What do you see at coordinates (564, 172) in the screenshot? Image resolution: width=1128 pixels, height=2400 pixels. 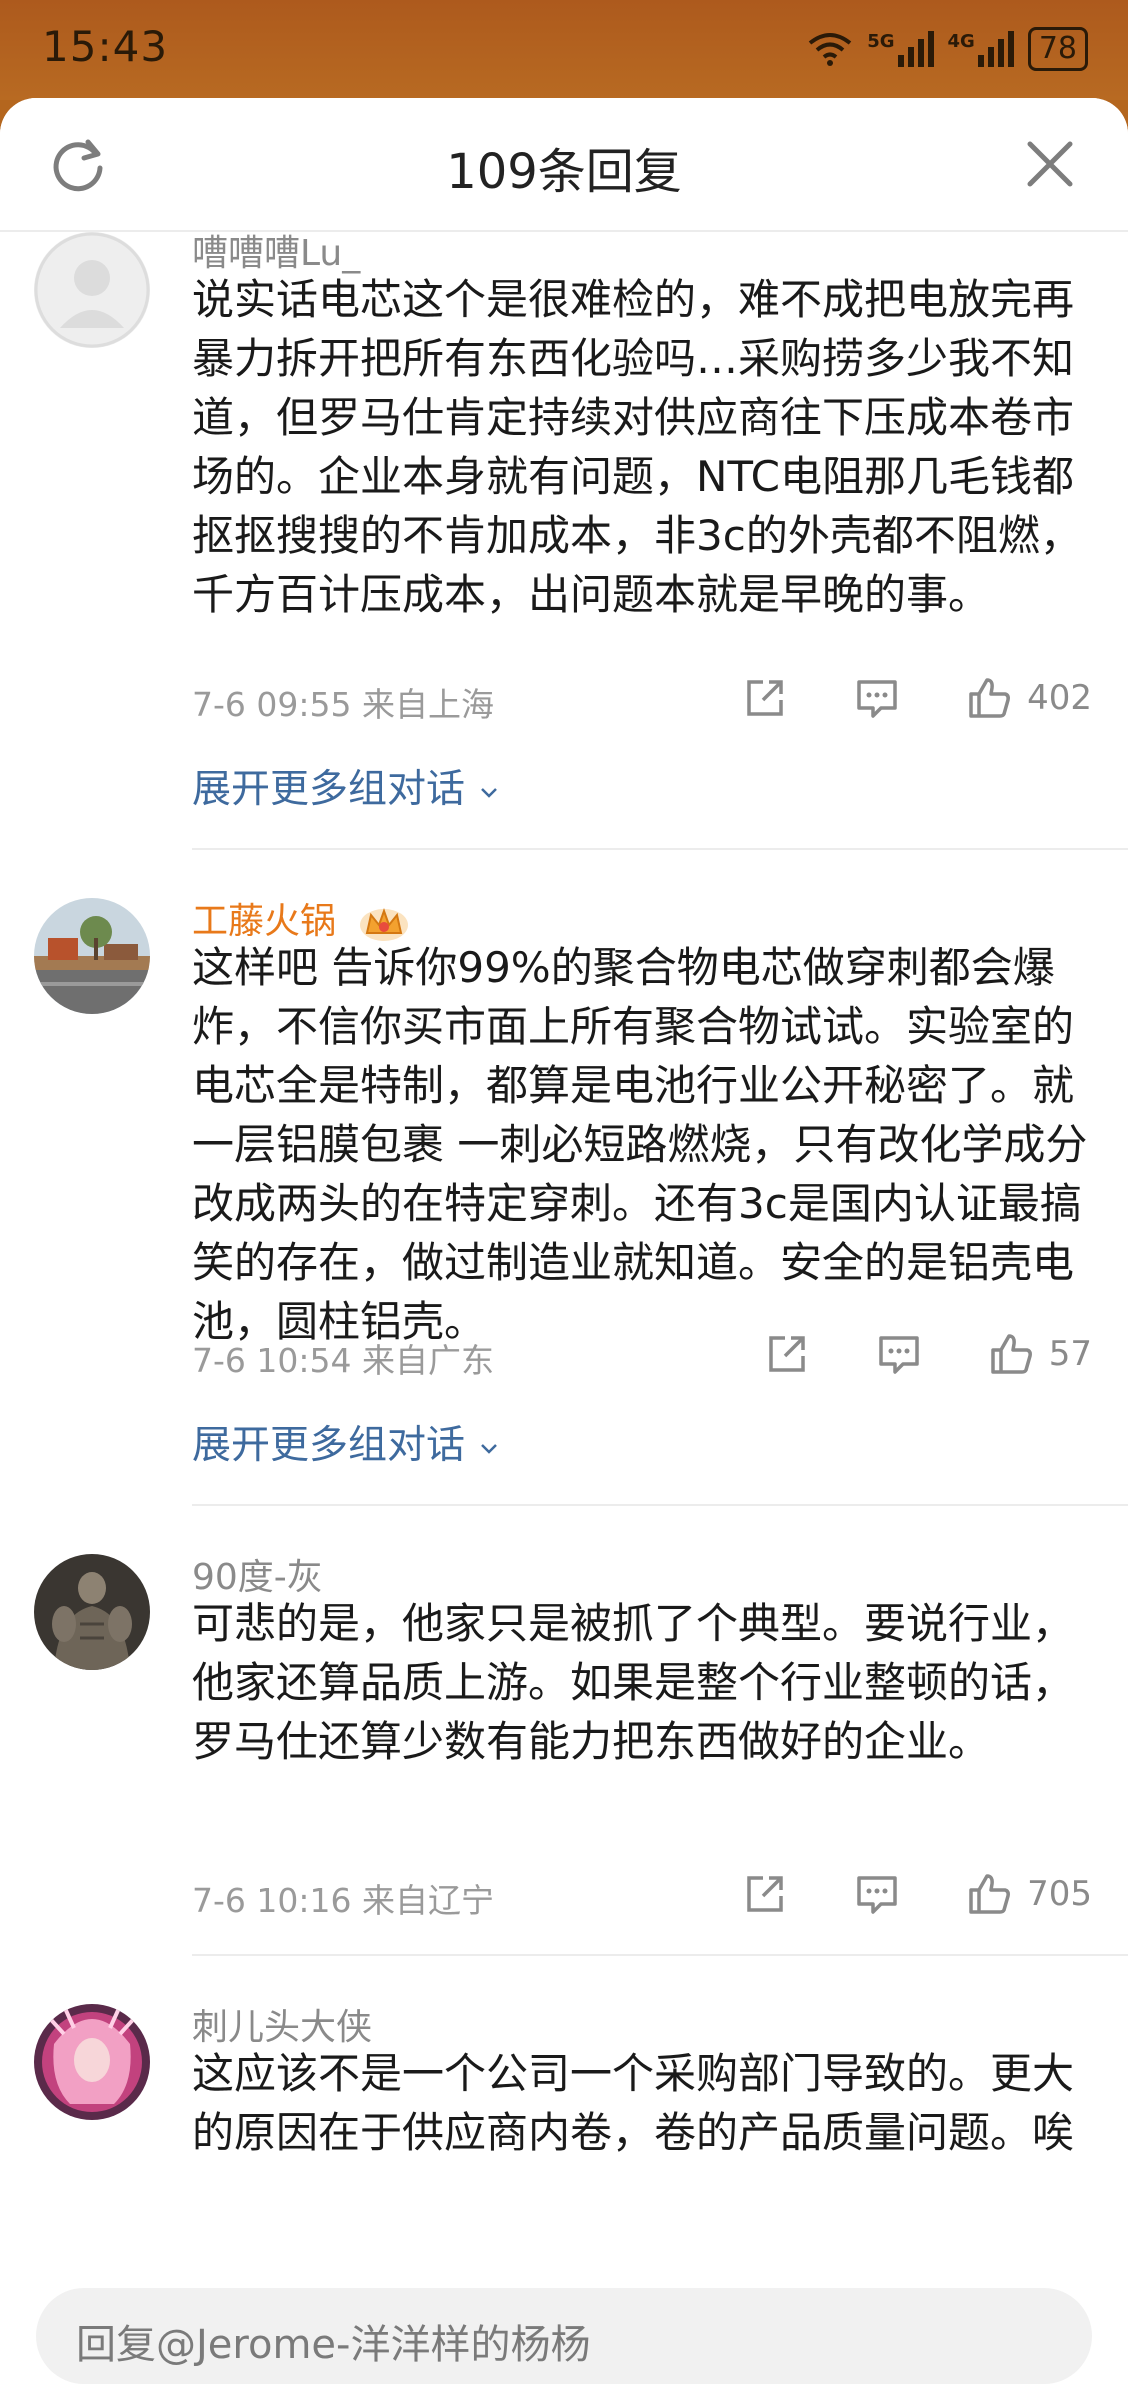 I see `page-title: 109条回复` at bounding box center [564, 172].